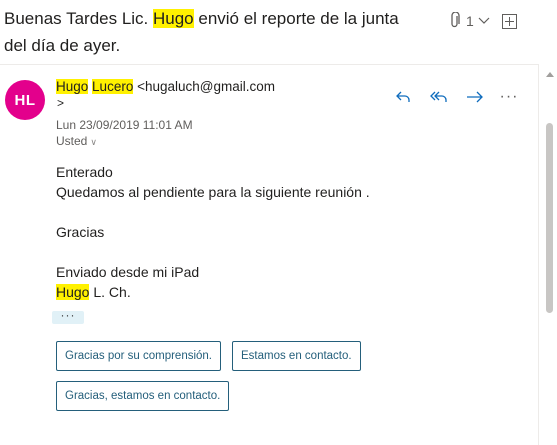  Describe the element at coordinates (84, 172) in the screenshot. I see `body-line: Enterado` at that location.